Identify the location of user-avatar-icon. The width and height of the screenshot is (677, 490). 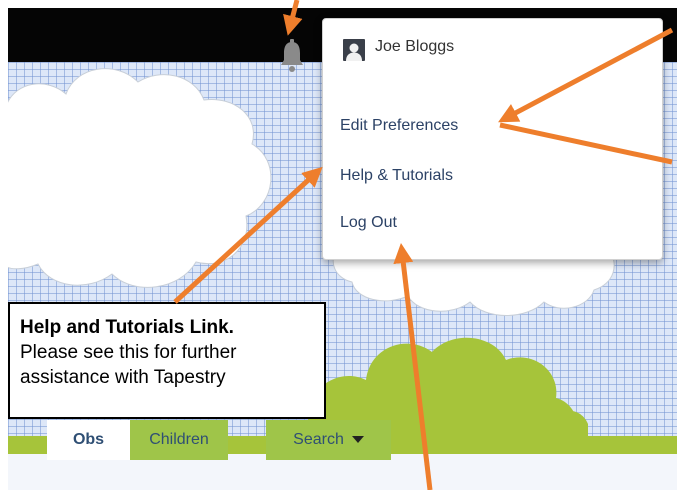
(354, 50).